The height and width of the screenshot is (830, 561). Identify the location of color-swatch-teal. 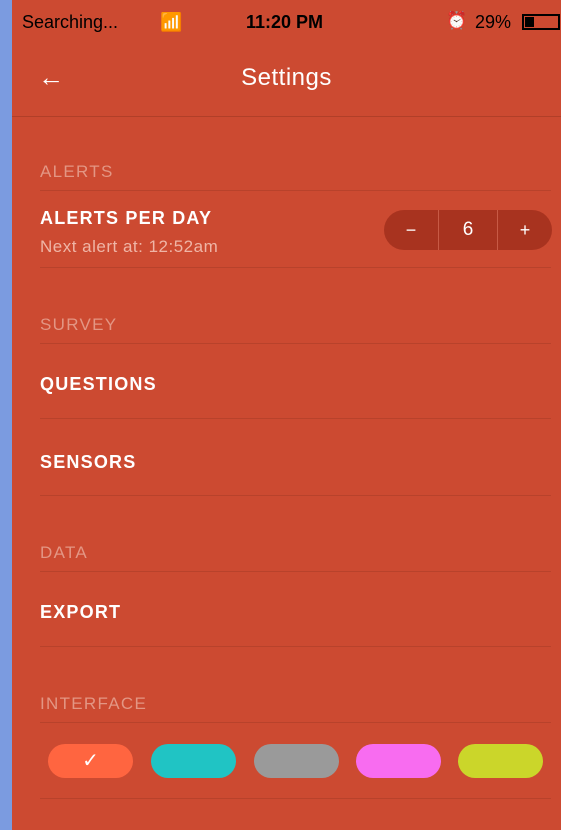
(193, 761).